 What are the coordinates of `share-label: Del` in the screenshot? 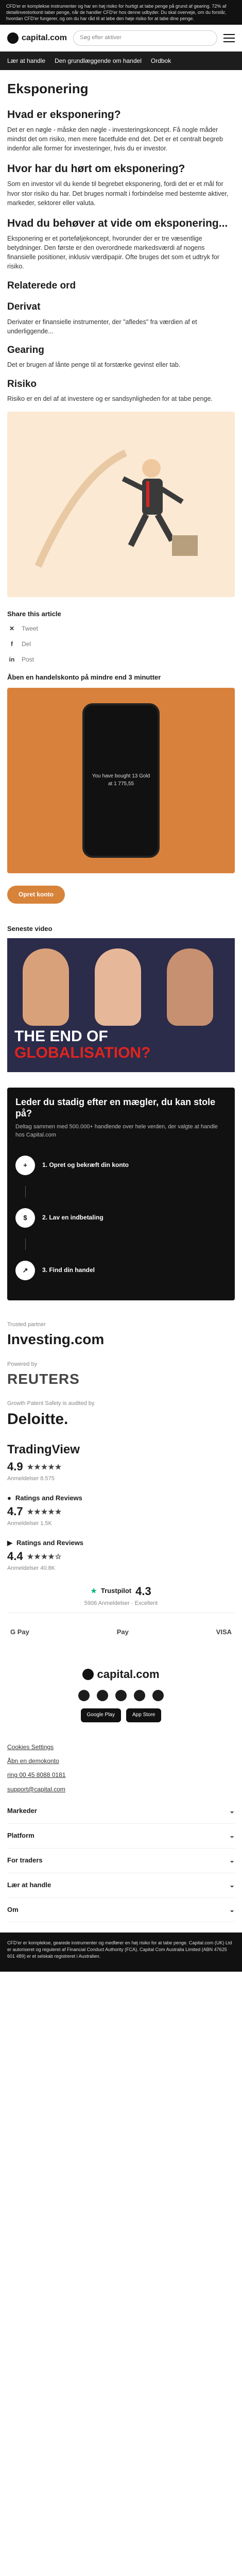 It's located at (26, 644).